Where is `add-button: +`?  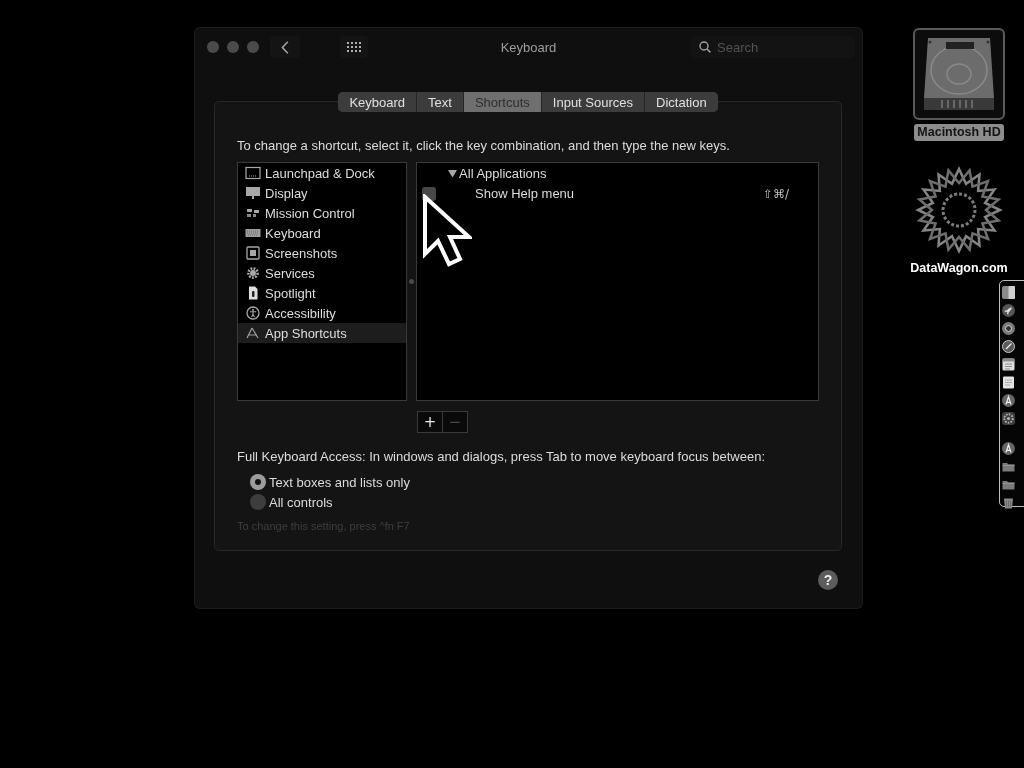 add-button: + is located at coordinates (430, 422).